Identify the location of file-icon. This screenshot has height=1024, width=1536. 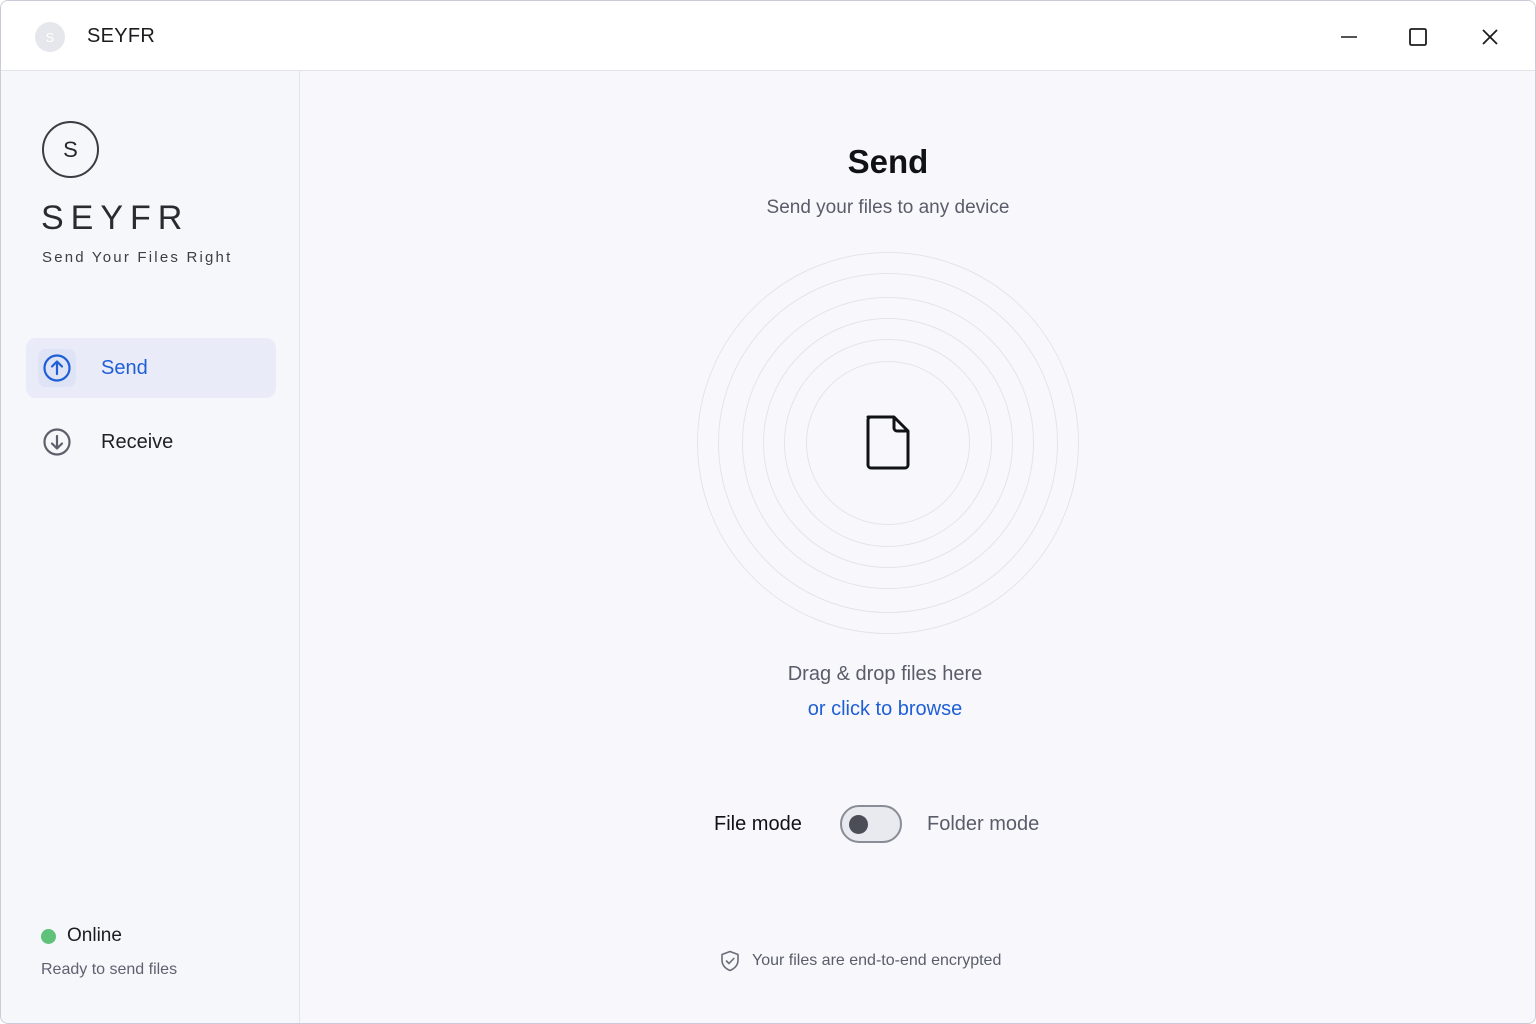
(888, 442).